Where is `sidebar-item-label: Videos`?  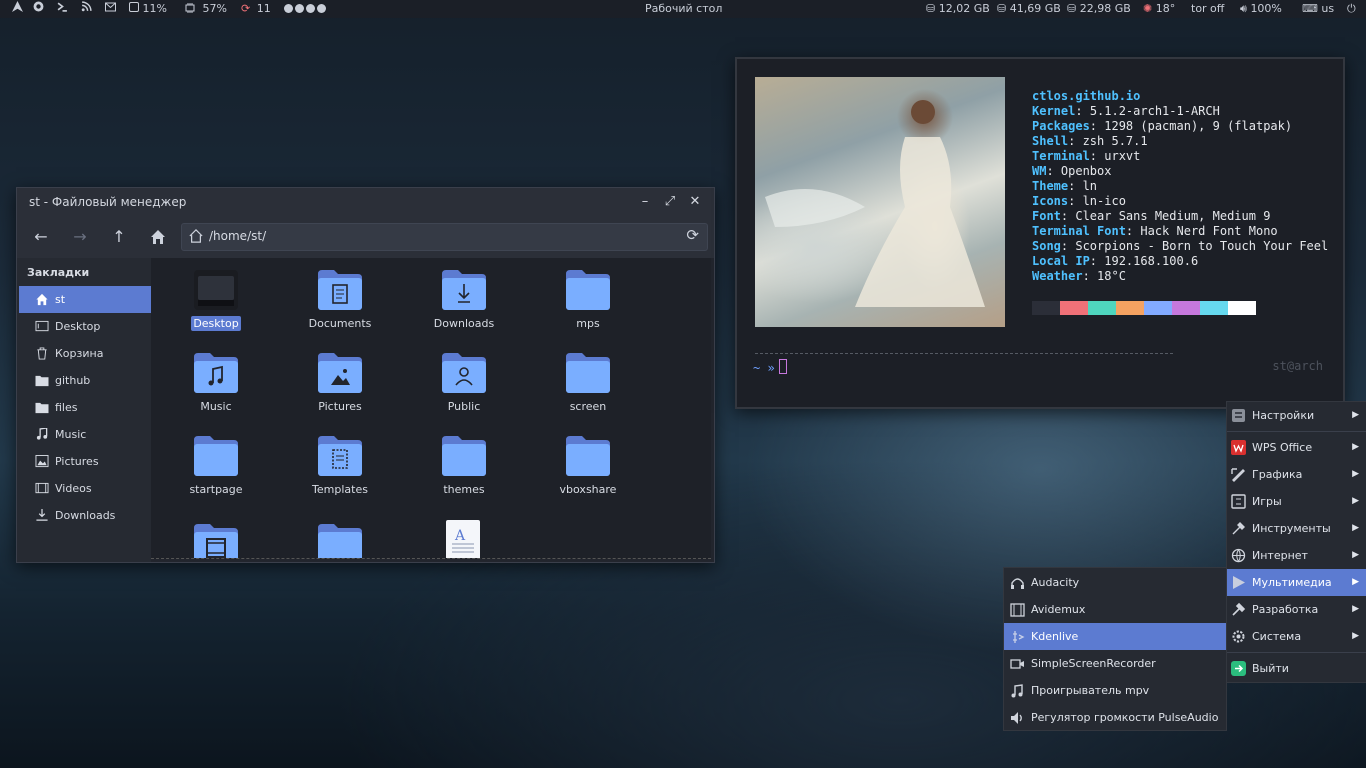
sidebar-item-label: Videos is located at coordinates (73, 488).